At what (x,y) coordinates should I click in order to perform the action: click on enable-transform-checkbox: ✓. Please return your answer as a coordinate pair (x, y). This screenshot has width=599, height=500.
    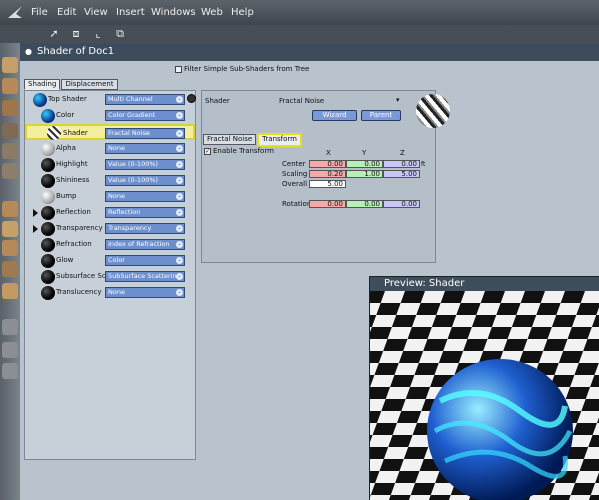
    Looking at the image, I should click on (207, 151).